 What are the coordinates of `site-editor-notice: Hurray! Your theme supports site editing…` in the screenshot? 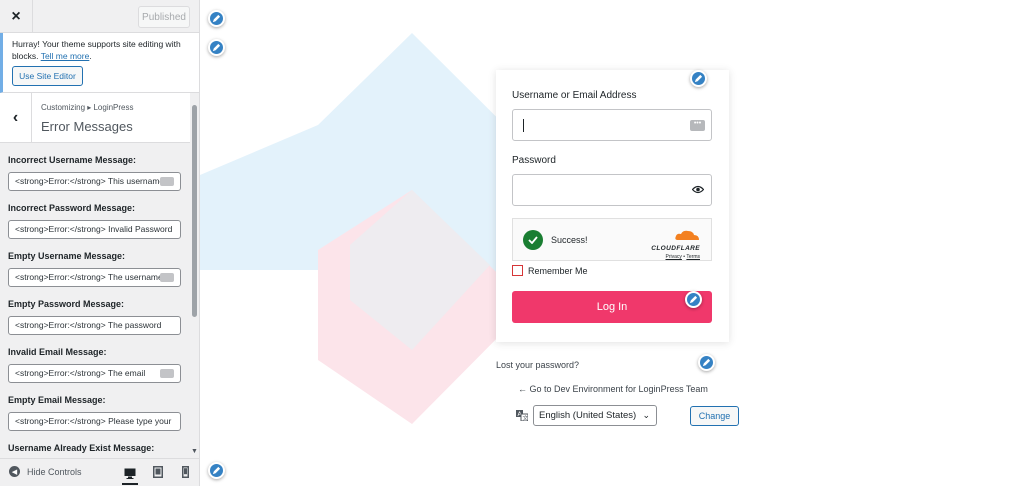 It's located at (99, 63).